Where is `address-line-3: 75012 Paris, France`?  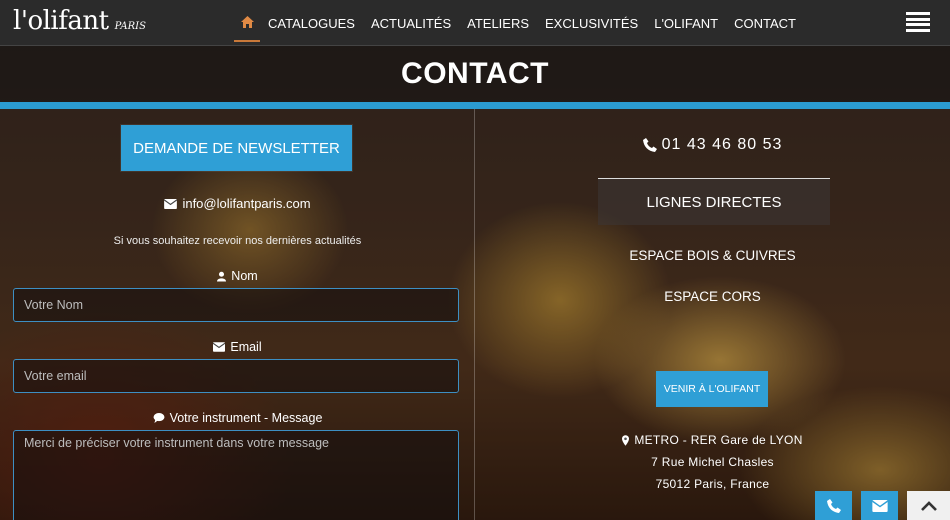
address-line-3: 75012 Paris, France is located at coordinates (712, 484).